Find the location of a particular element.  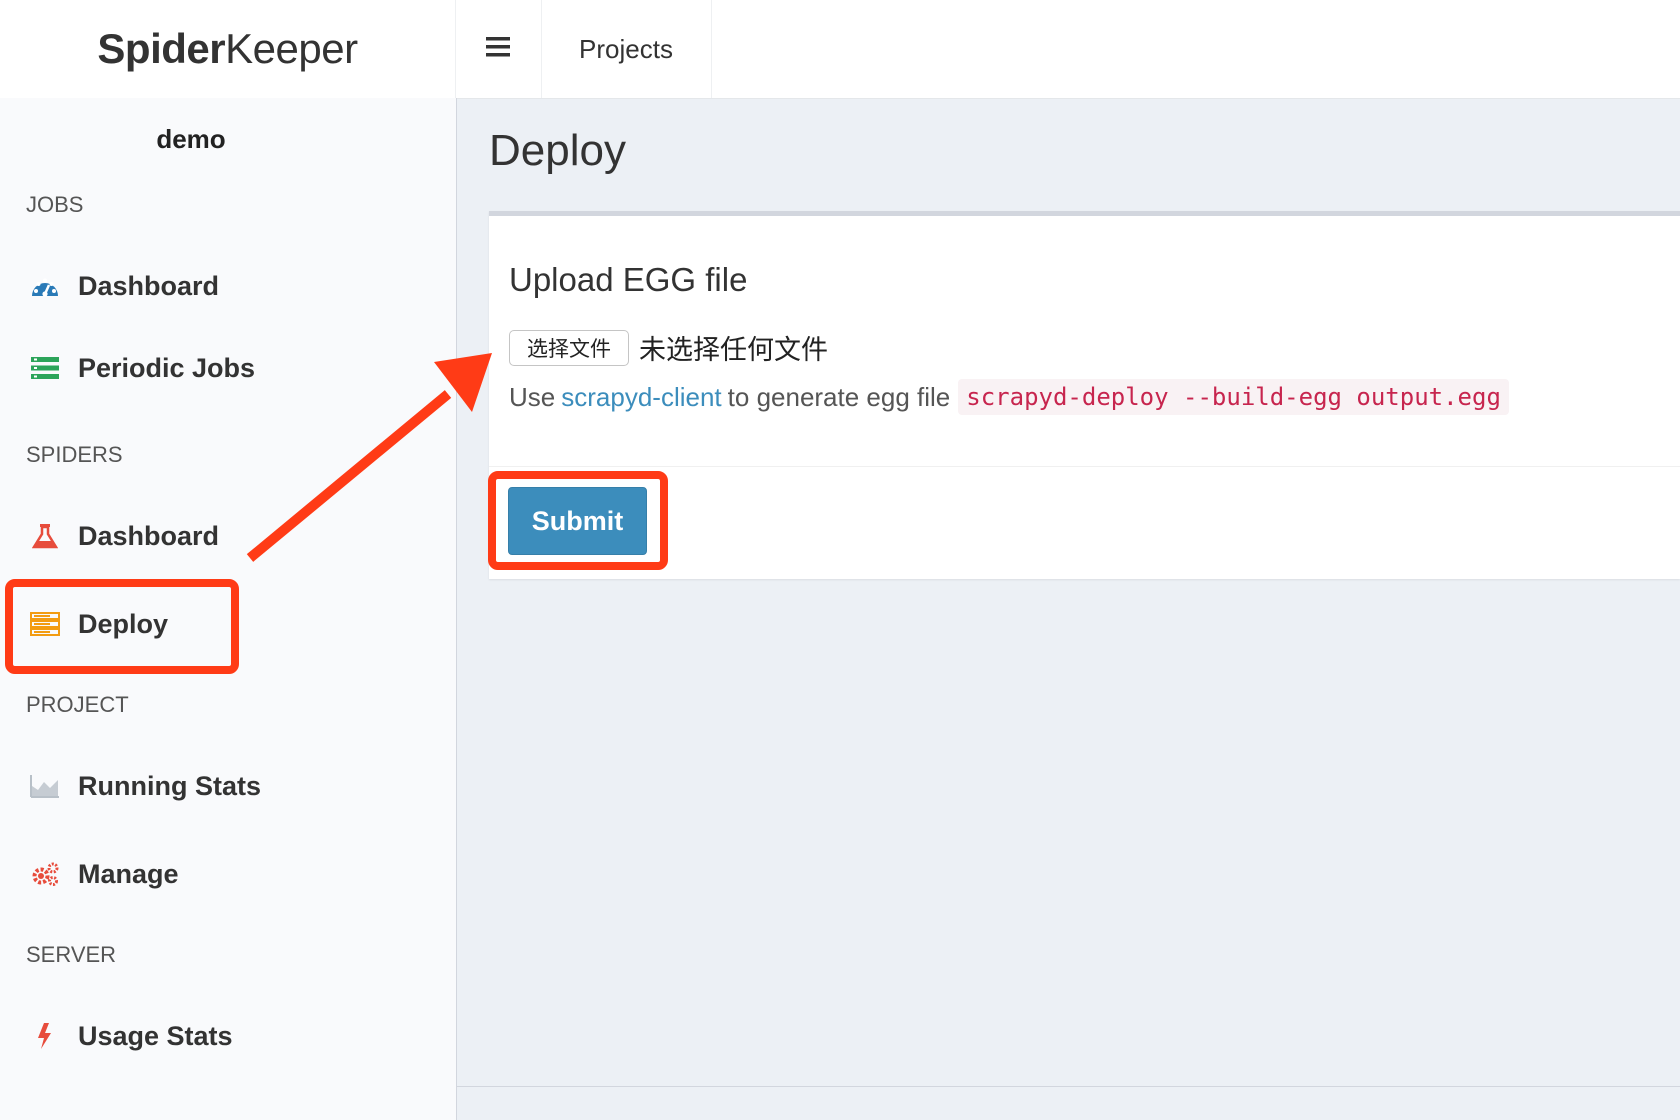

sidebar-item-running-stats: Running Stats is located at coordinates (145, 786).